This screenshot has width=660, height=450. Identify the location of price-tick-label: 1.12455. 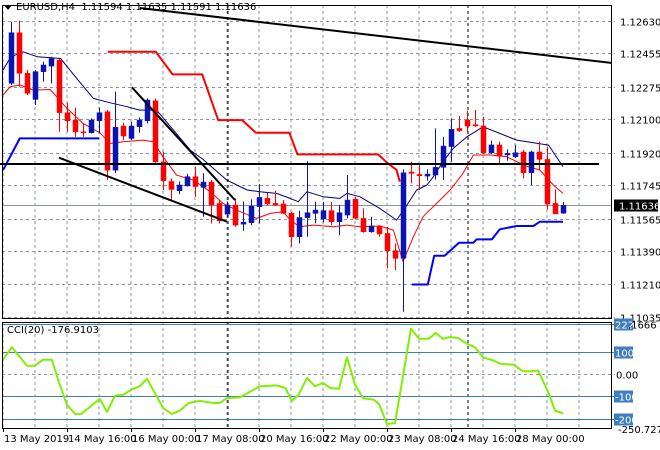
(640, 55).